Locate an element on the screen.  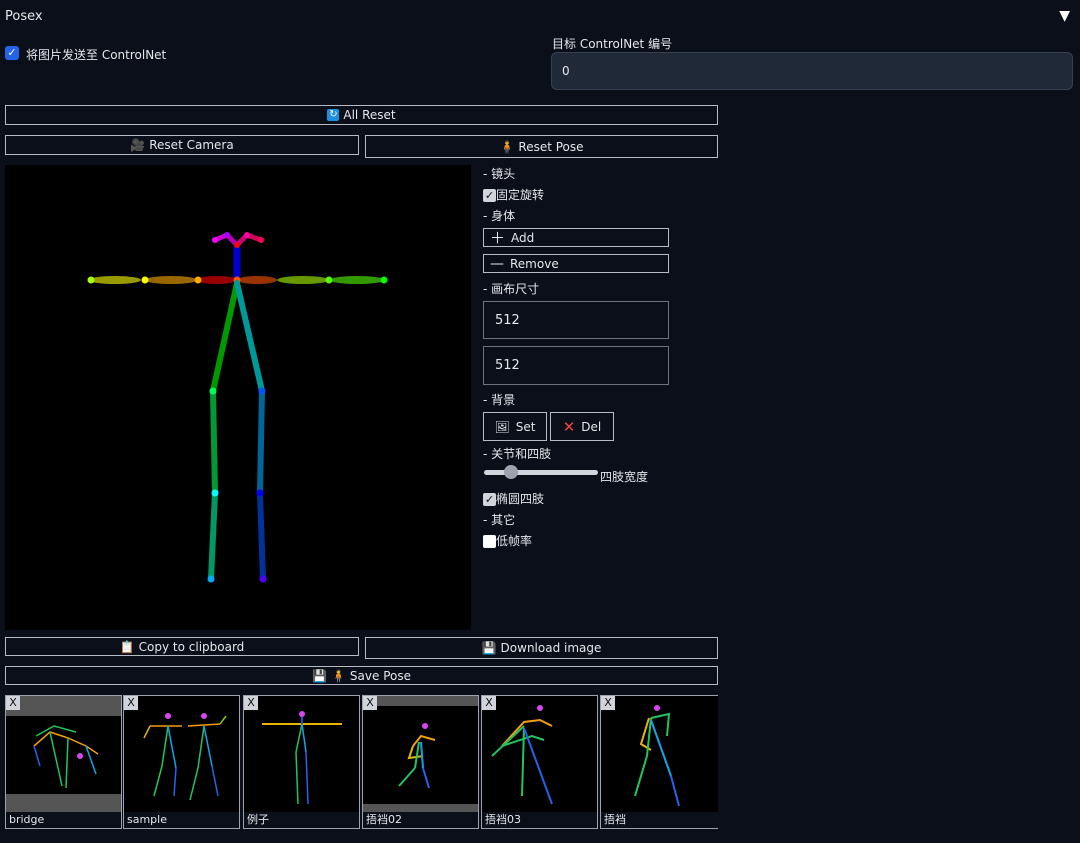
pose-thumbnail: X bridge is located at coordinates (63, 762).